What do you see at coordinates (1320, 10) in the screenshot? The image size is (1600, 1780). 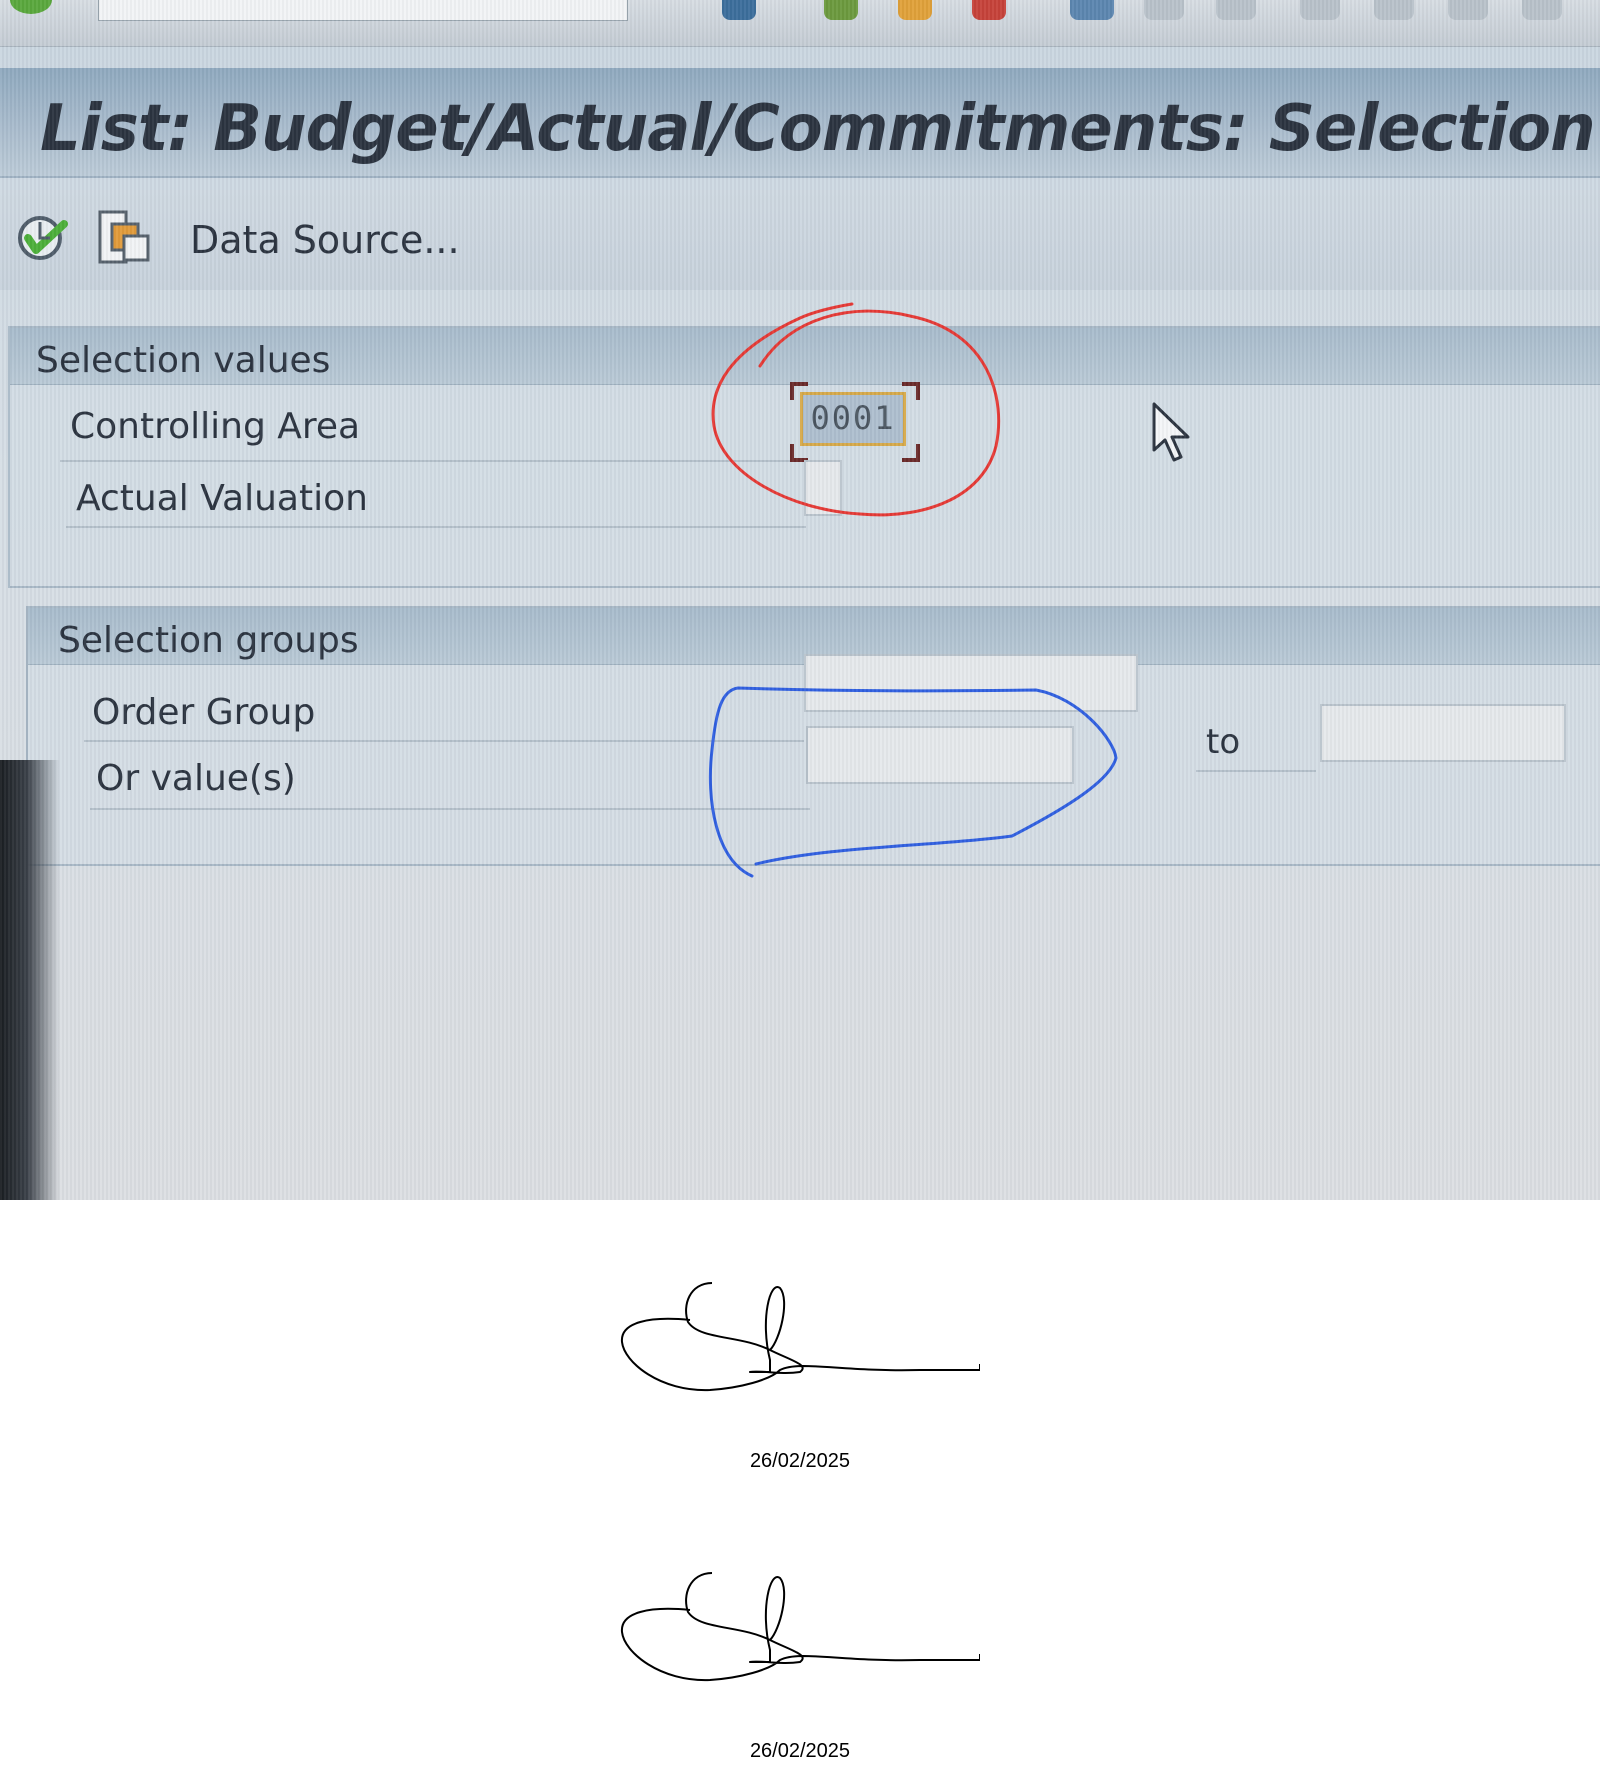 I see `first-page-icon` at bounding box center [1320, 10].